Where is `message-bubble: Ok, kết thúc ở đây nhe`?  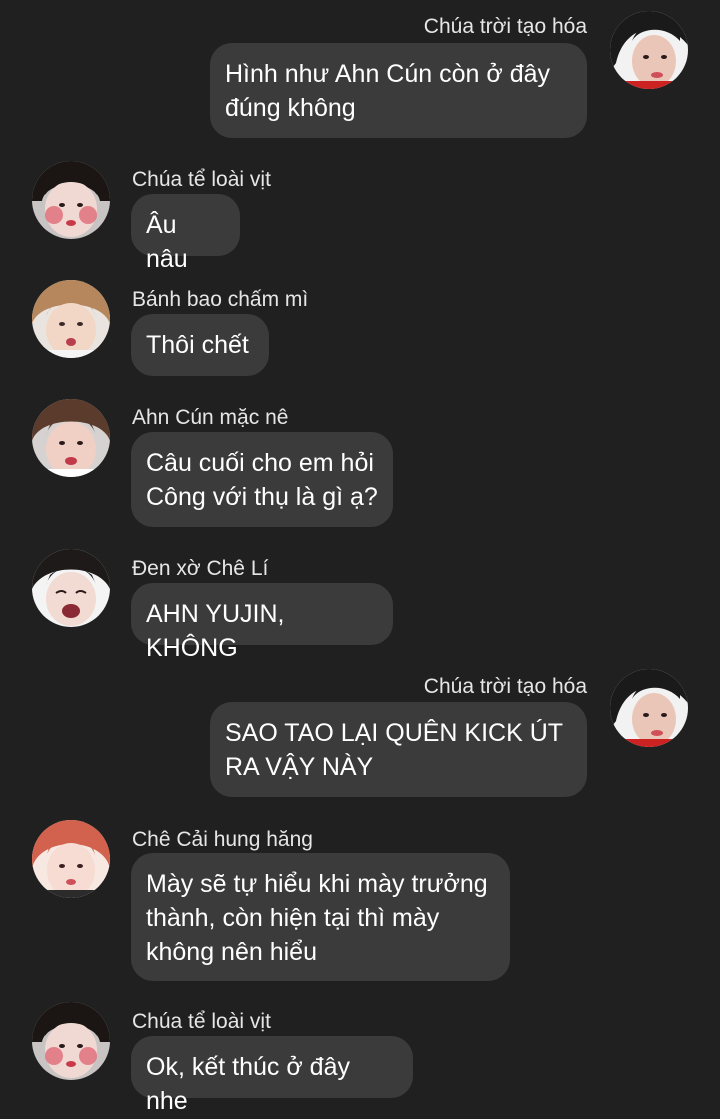
message-bubble: Ok, kết thúc ở đây nhe is located at coordinates (272, 1075).